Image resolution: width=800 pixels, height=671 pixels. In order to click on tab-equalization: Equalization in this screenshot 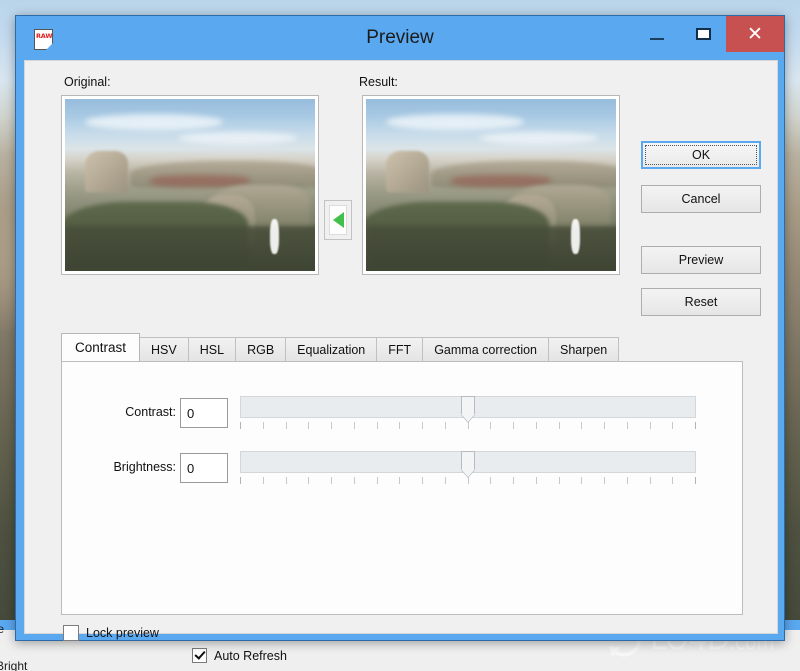, I will do `click(331, 349)`.